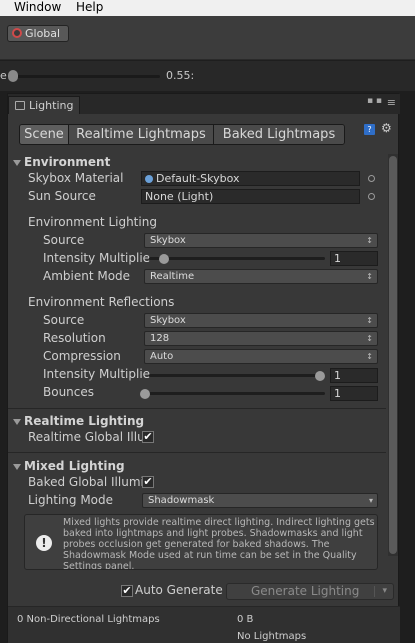 The height and width of the screenshot is (643, 415). Describe the element at coordinates (145, 394) in the screenshot. I see `bounces-slider-handle` at that location.